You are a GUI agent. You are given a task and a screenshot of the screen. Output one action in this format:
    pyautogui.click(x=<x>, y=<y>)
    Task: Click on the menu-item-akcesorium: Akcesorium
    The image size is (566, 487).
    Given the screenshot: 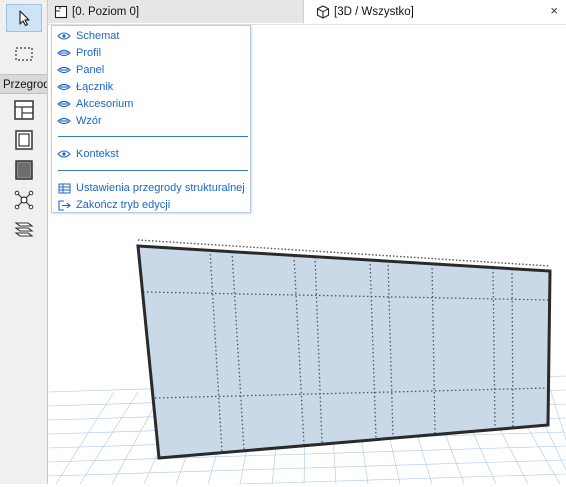 What is the action you would take?
    pyautogui.click(x=95, y=104)
    